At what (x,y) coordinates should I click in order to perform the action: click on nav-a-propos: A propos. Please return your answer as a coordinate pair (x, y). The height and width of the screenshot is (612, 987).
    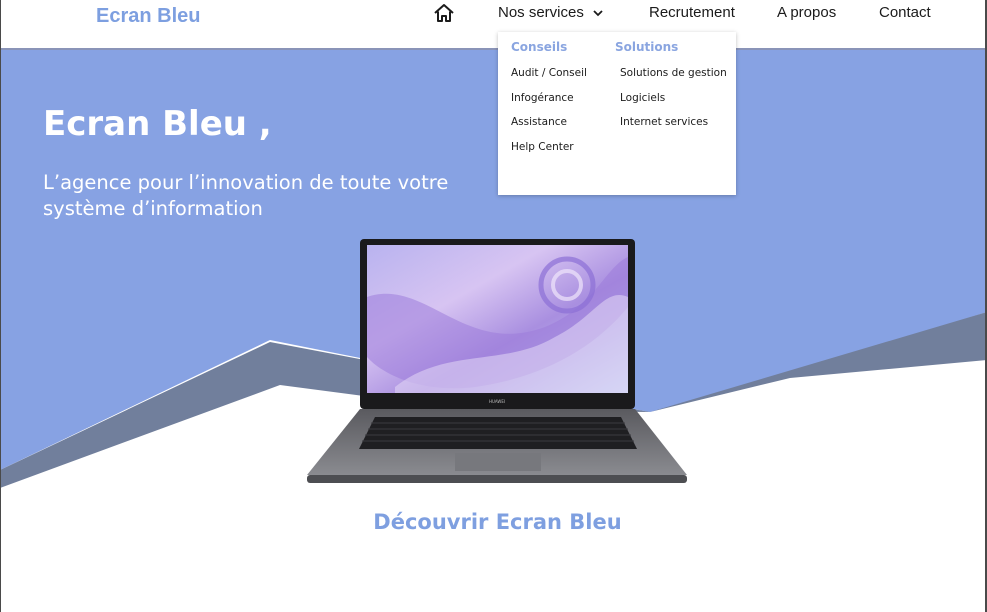
    Looking at the image, I should click on (806, 12).